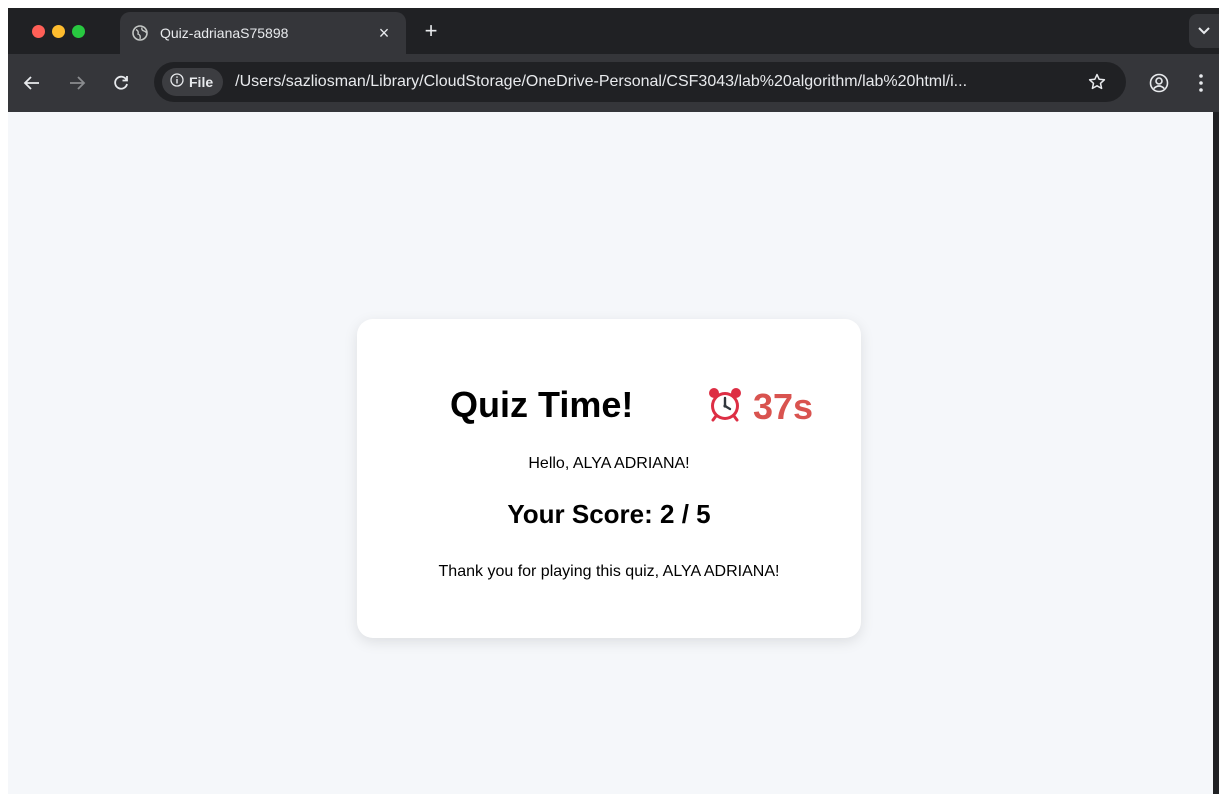  What do you see at coordinates (613, 31) in the screenshot?
I see `tab-strip: Quiz-adrianaS75898 × +` at bounding box center [613, 31].